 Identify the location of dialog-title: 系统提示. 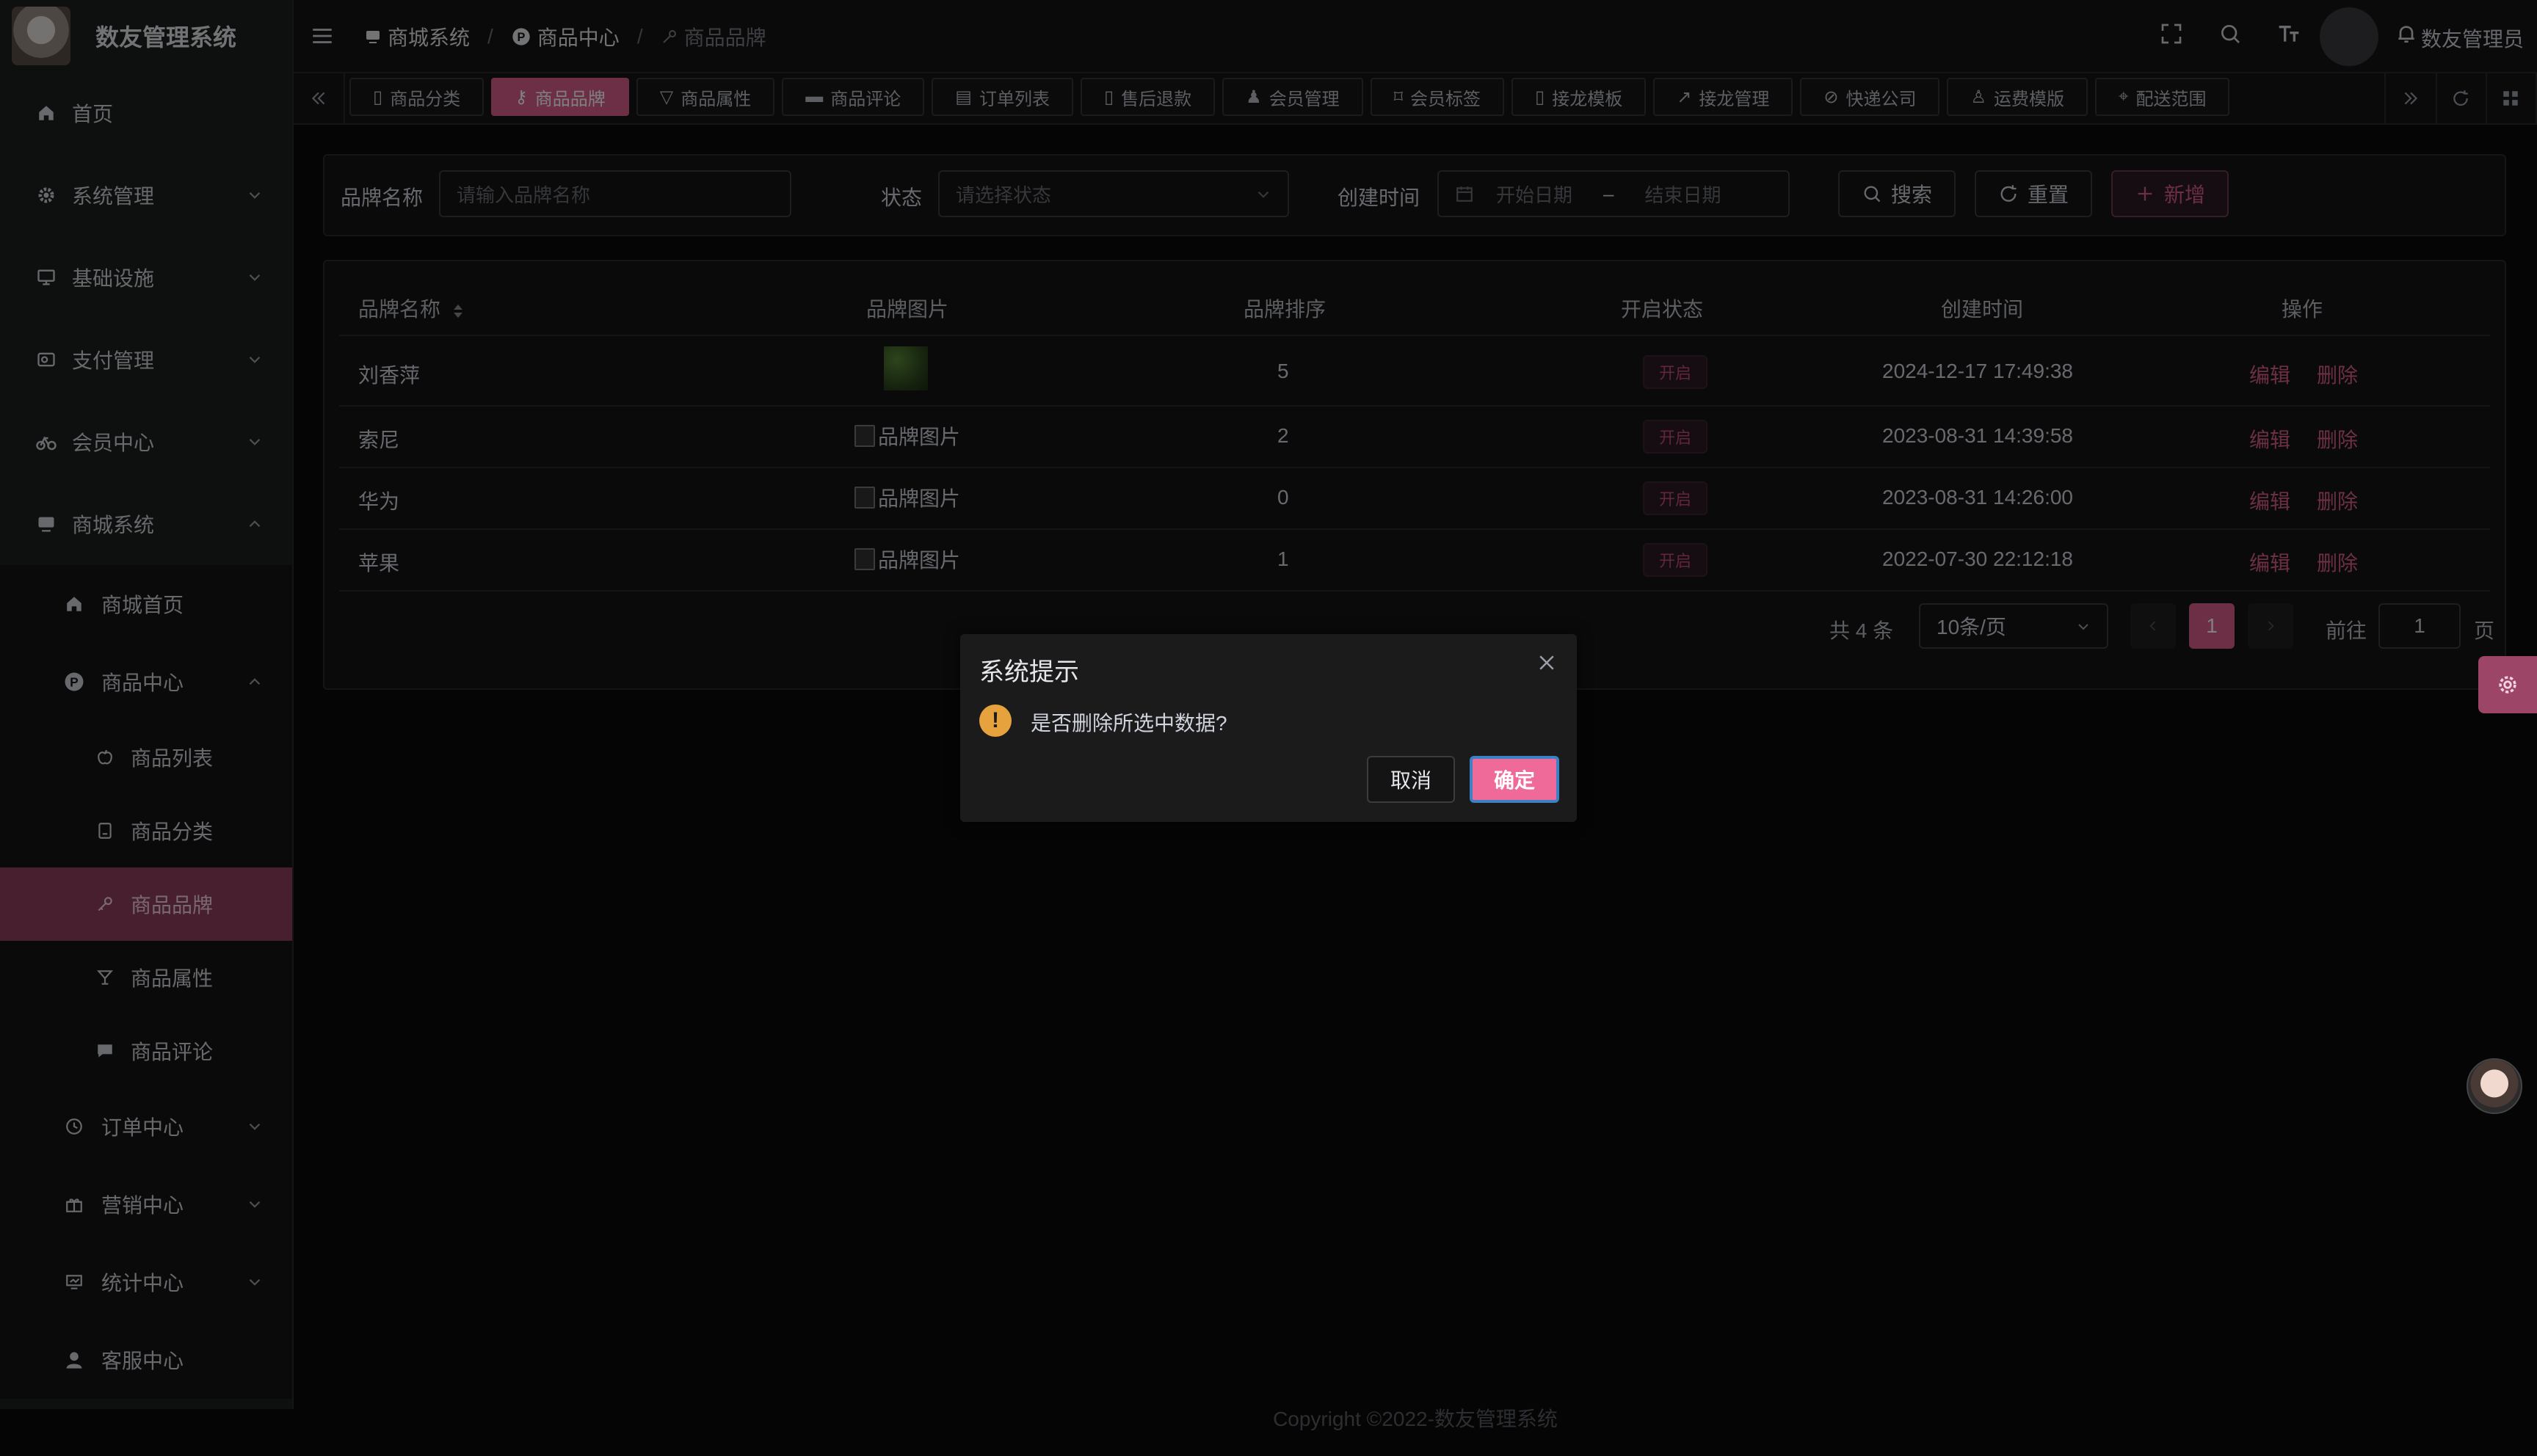
(1029, 672).